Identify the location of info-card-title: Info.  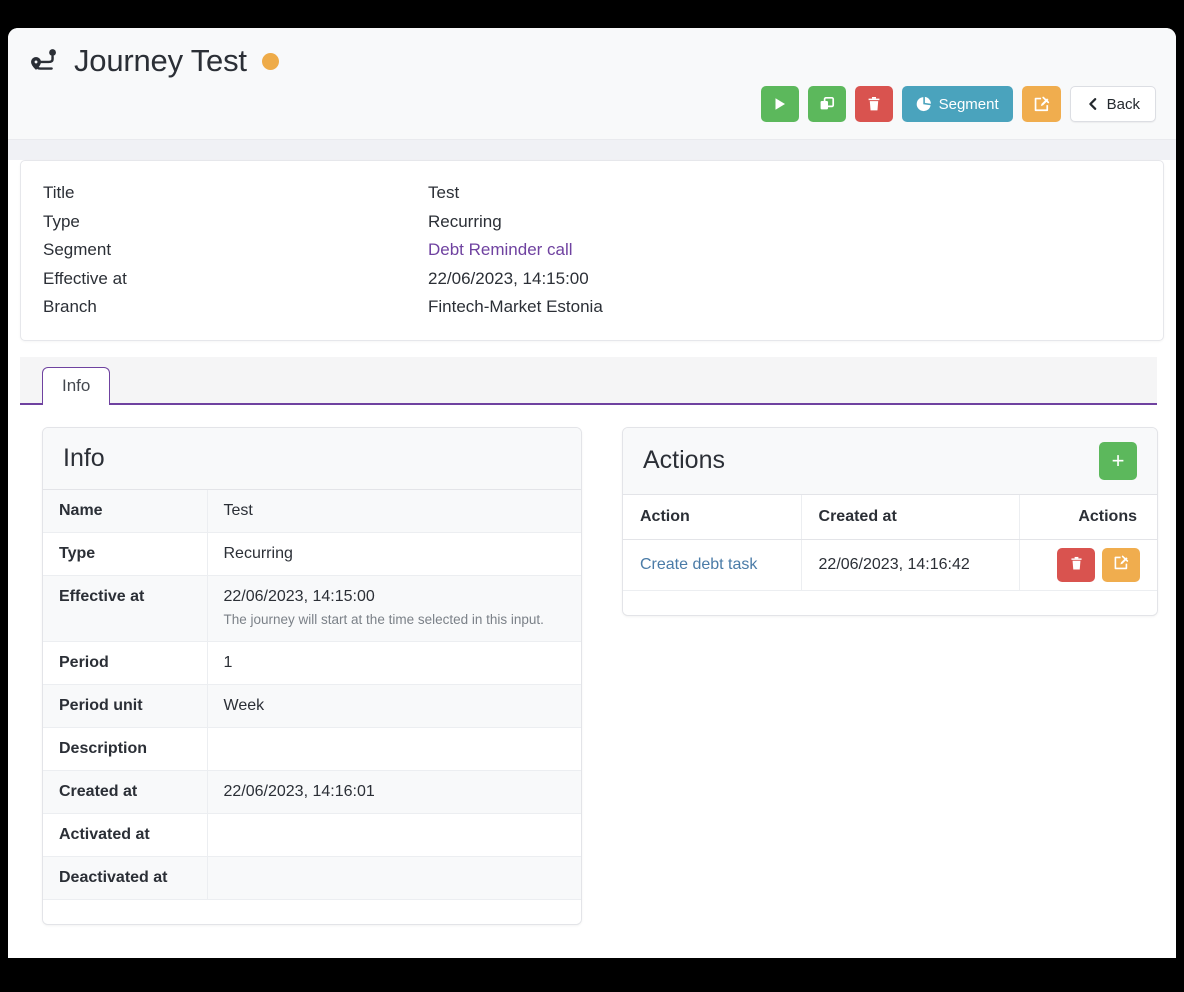
(84, 457).